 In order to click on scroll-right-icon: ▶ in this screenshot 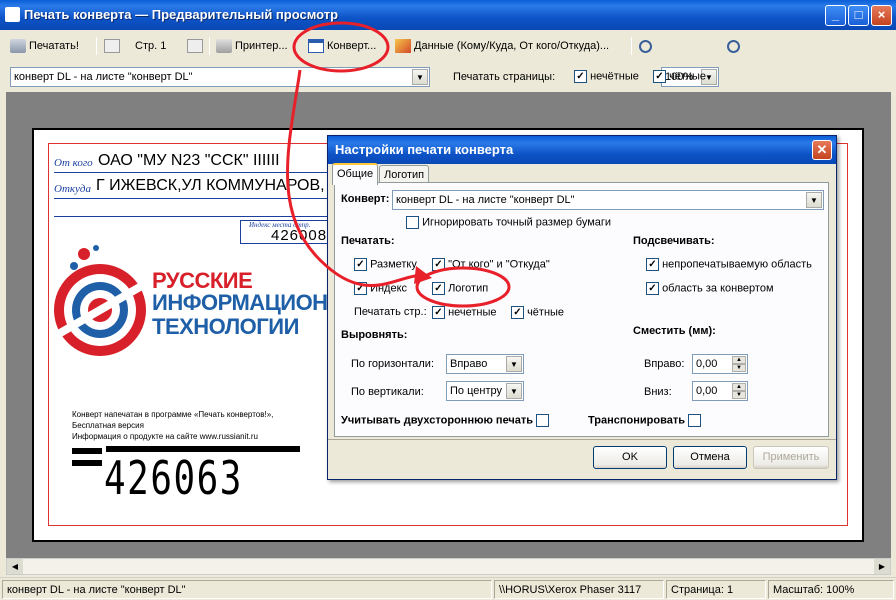, I will do `click(882, 566)`.